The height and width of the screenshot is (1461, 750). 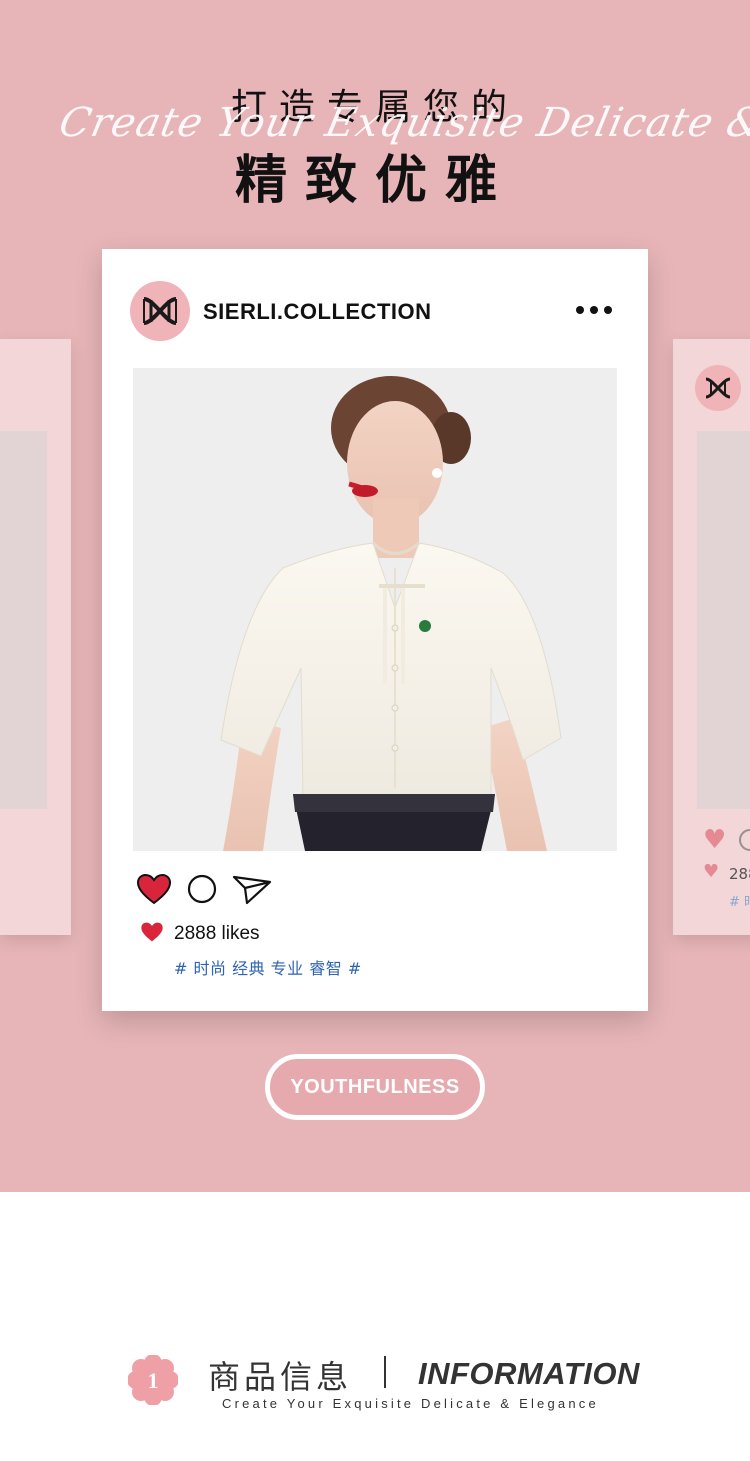 I want to click on section-title-en: INFORMATION, so click(x=529, y=1373).